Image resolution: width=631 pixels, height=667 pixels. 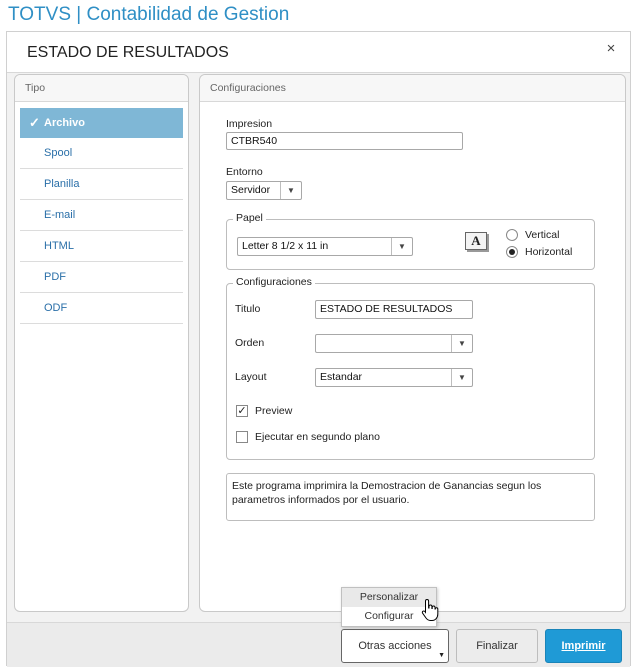 What do you see at coordinates (60, 215) in the screenshot?
I see `tipo-item-label: E-mail` at bounding box center [60, 215].